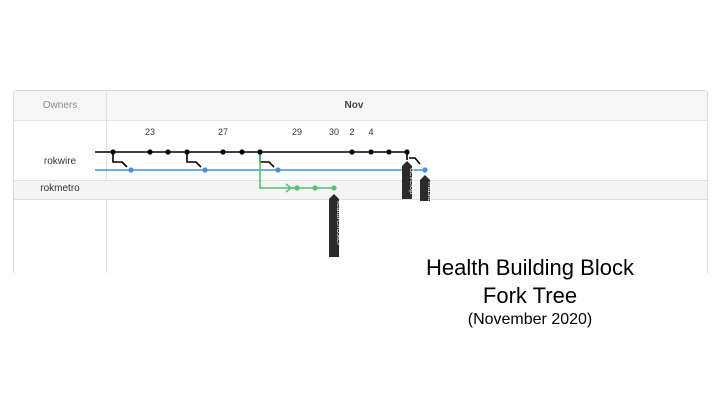 The image size is (720, 405). I want to click on caption-subtitle: Fork Tree, so click(530, 295).